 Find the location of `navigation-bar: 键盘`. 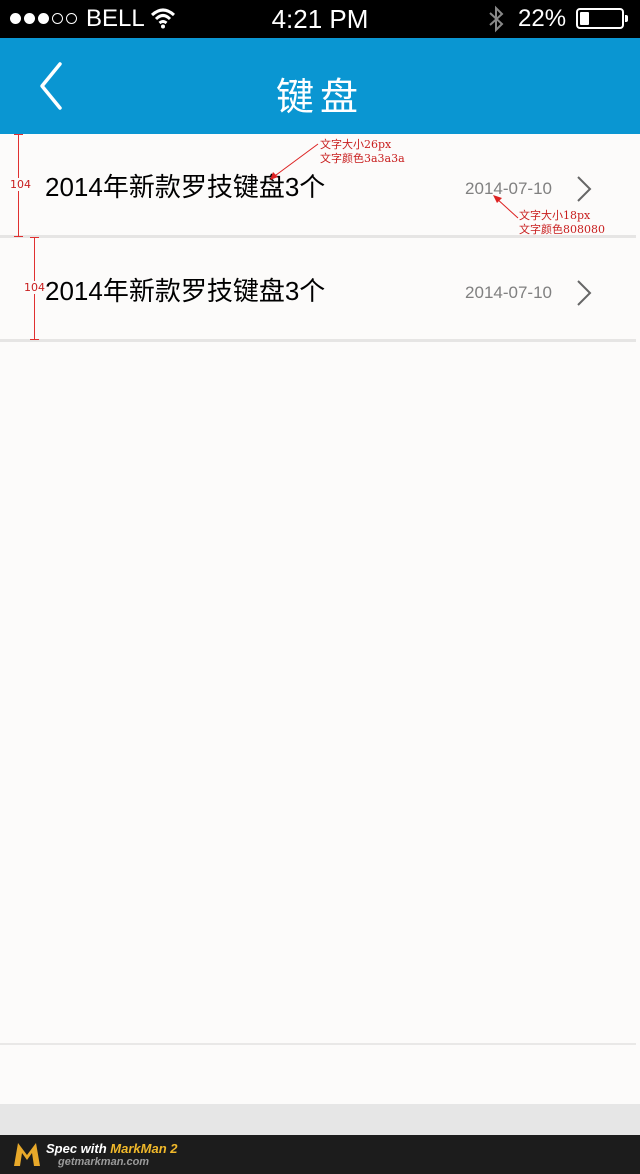

navigation-bar: 键盘 is located at coordinates (320, 86).